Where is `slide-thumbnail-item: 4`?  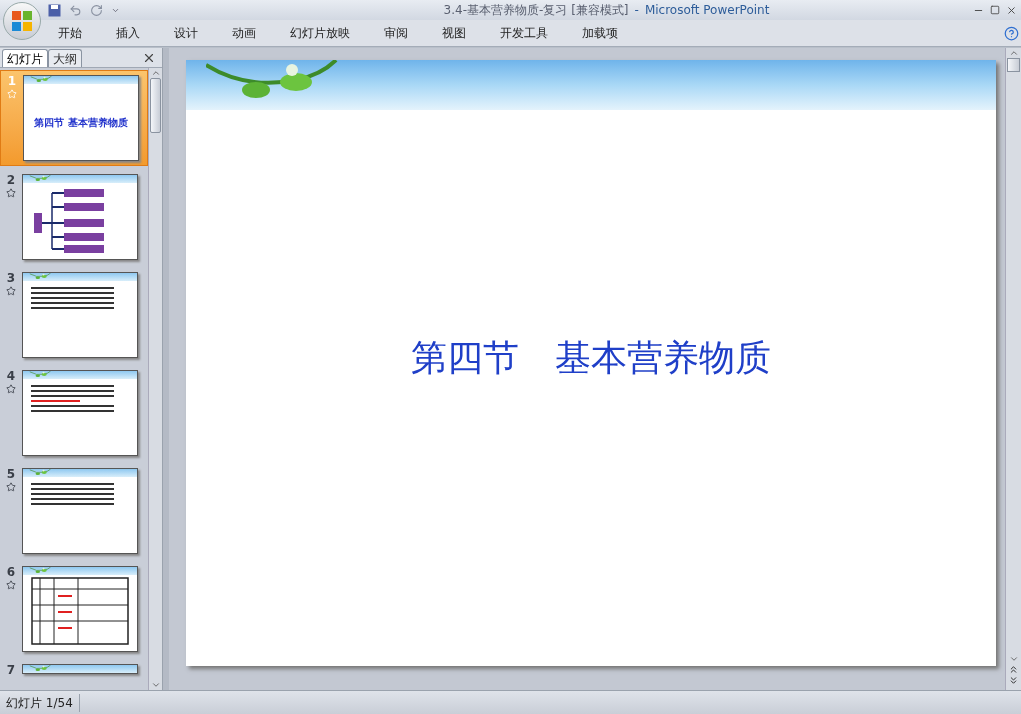
slide-thumbnail-item: 4 is located at coordinates (74, 413).